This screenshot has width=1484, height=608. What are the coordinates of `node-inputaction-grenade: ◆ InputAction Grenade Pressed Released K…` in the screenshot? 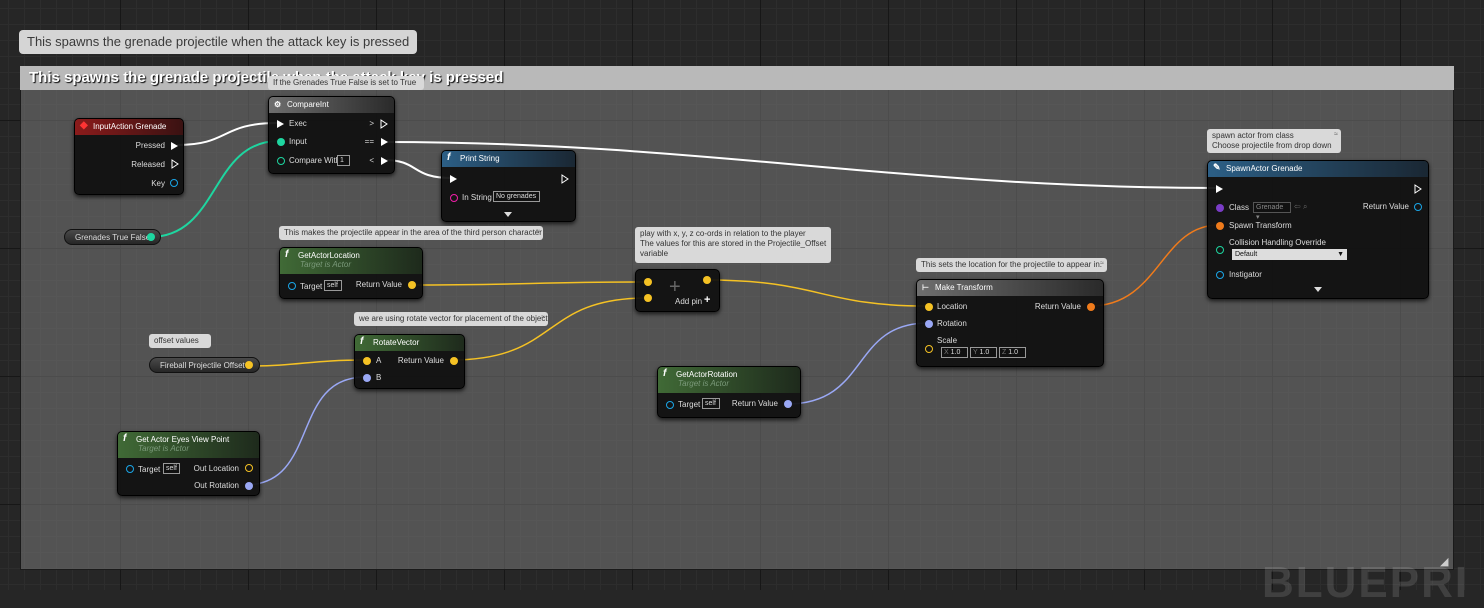 It's located at (129, 156).